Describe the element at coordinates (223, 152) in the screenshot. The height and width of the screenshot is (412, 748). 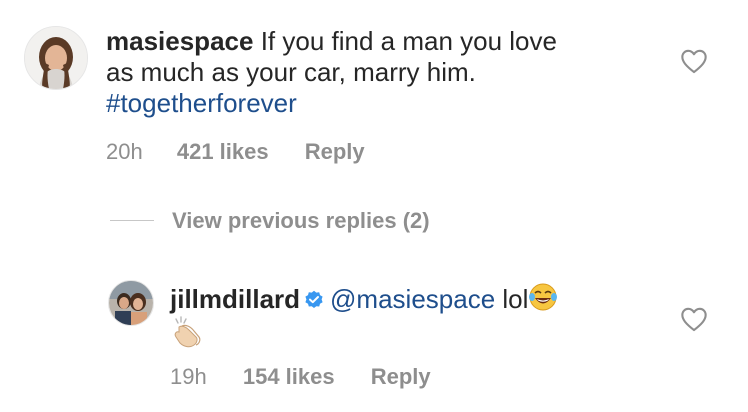
I see `likes-count: 421 likes` at that location.